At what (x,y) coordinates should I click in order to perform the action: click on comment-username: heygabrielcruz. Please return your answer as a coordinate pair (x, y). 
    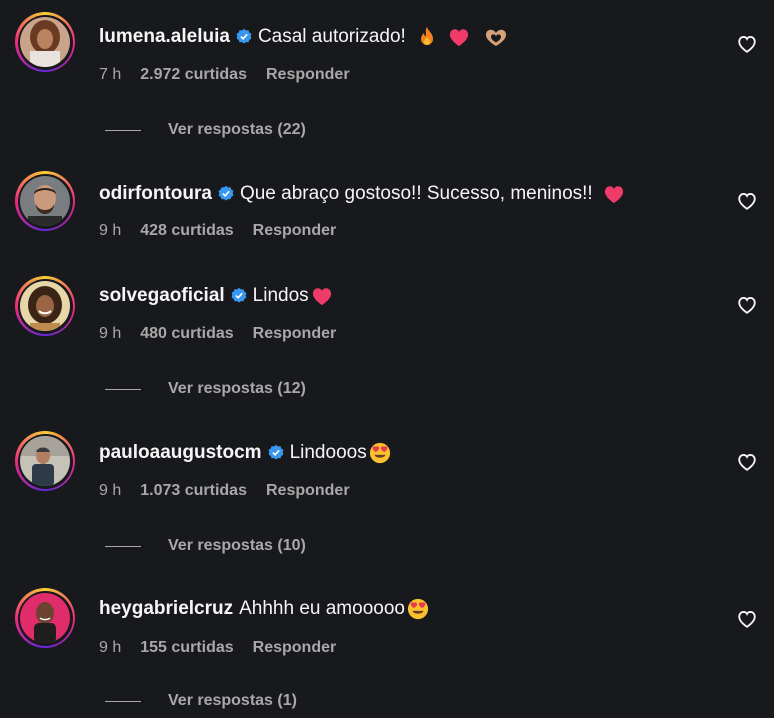
    Looking at the image, I should click on (166, 609).